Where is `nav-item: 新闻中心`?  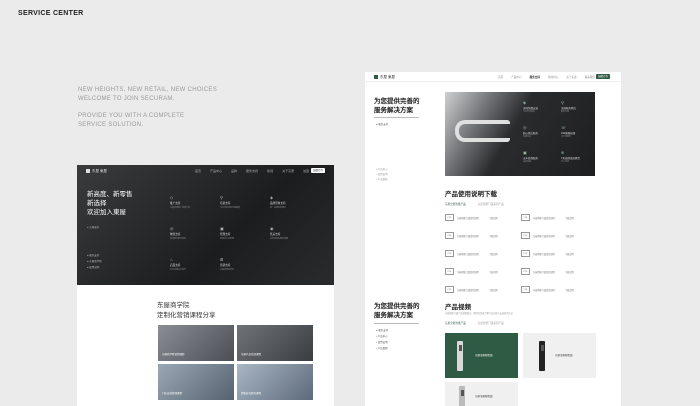
nav-item: 新闻中心 is located at coordinates (553, 77).